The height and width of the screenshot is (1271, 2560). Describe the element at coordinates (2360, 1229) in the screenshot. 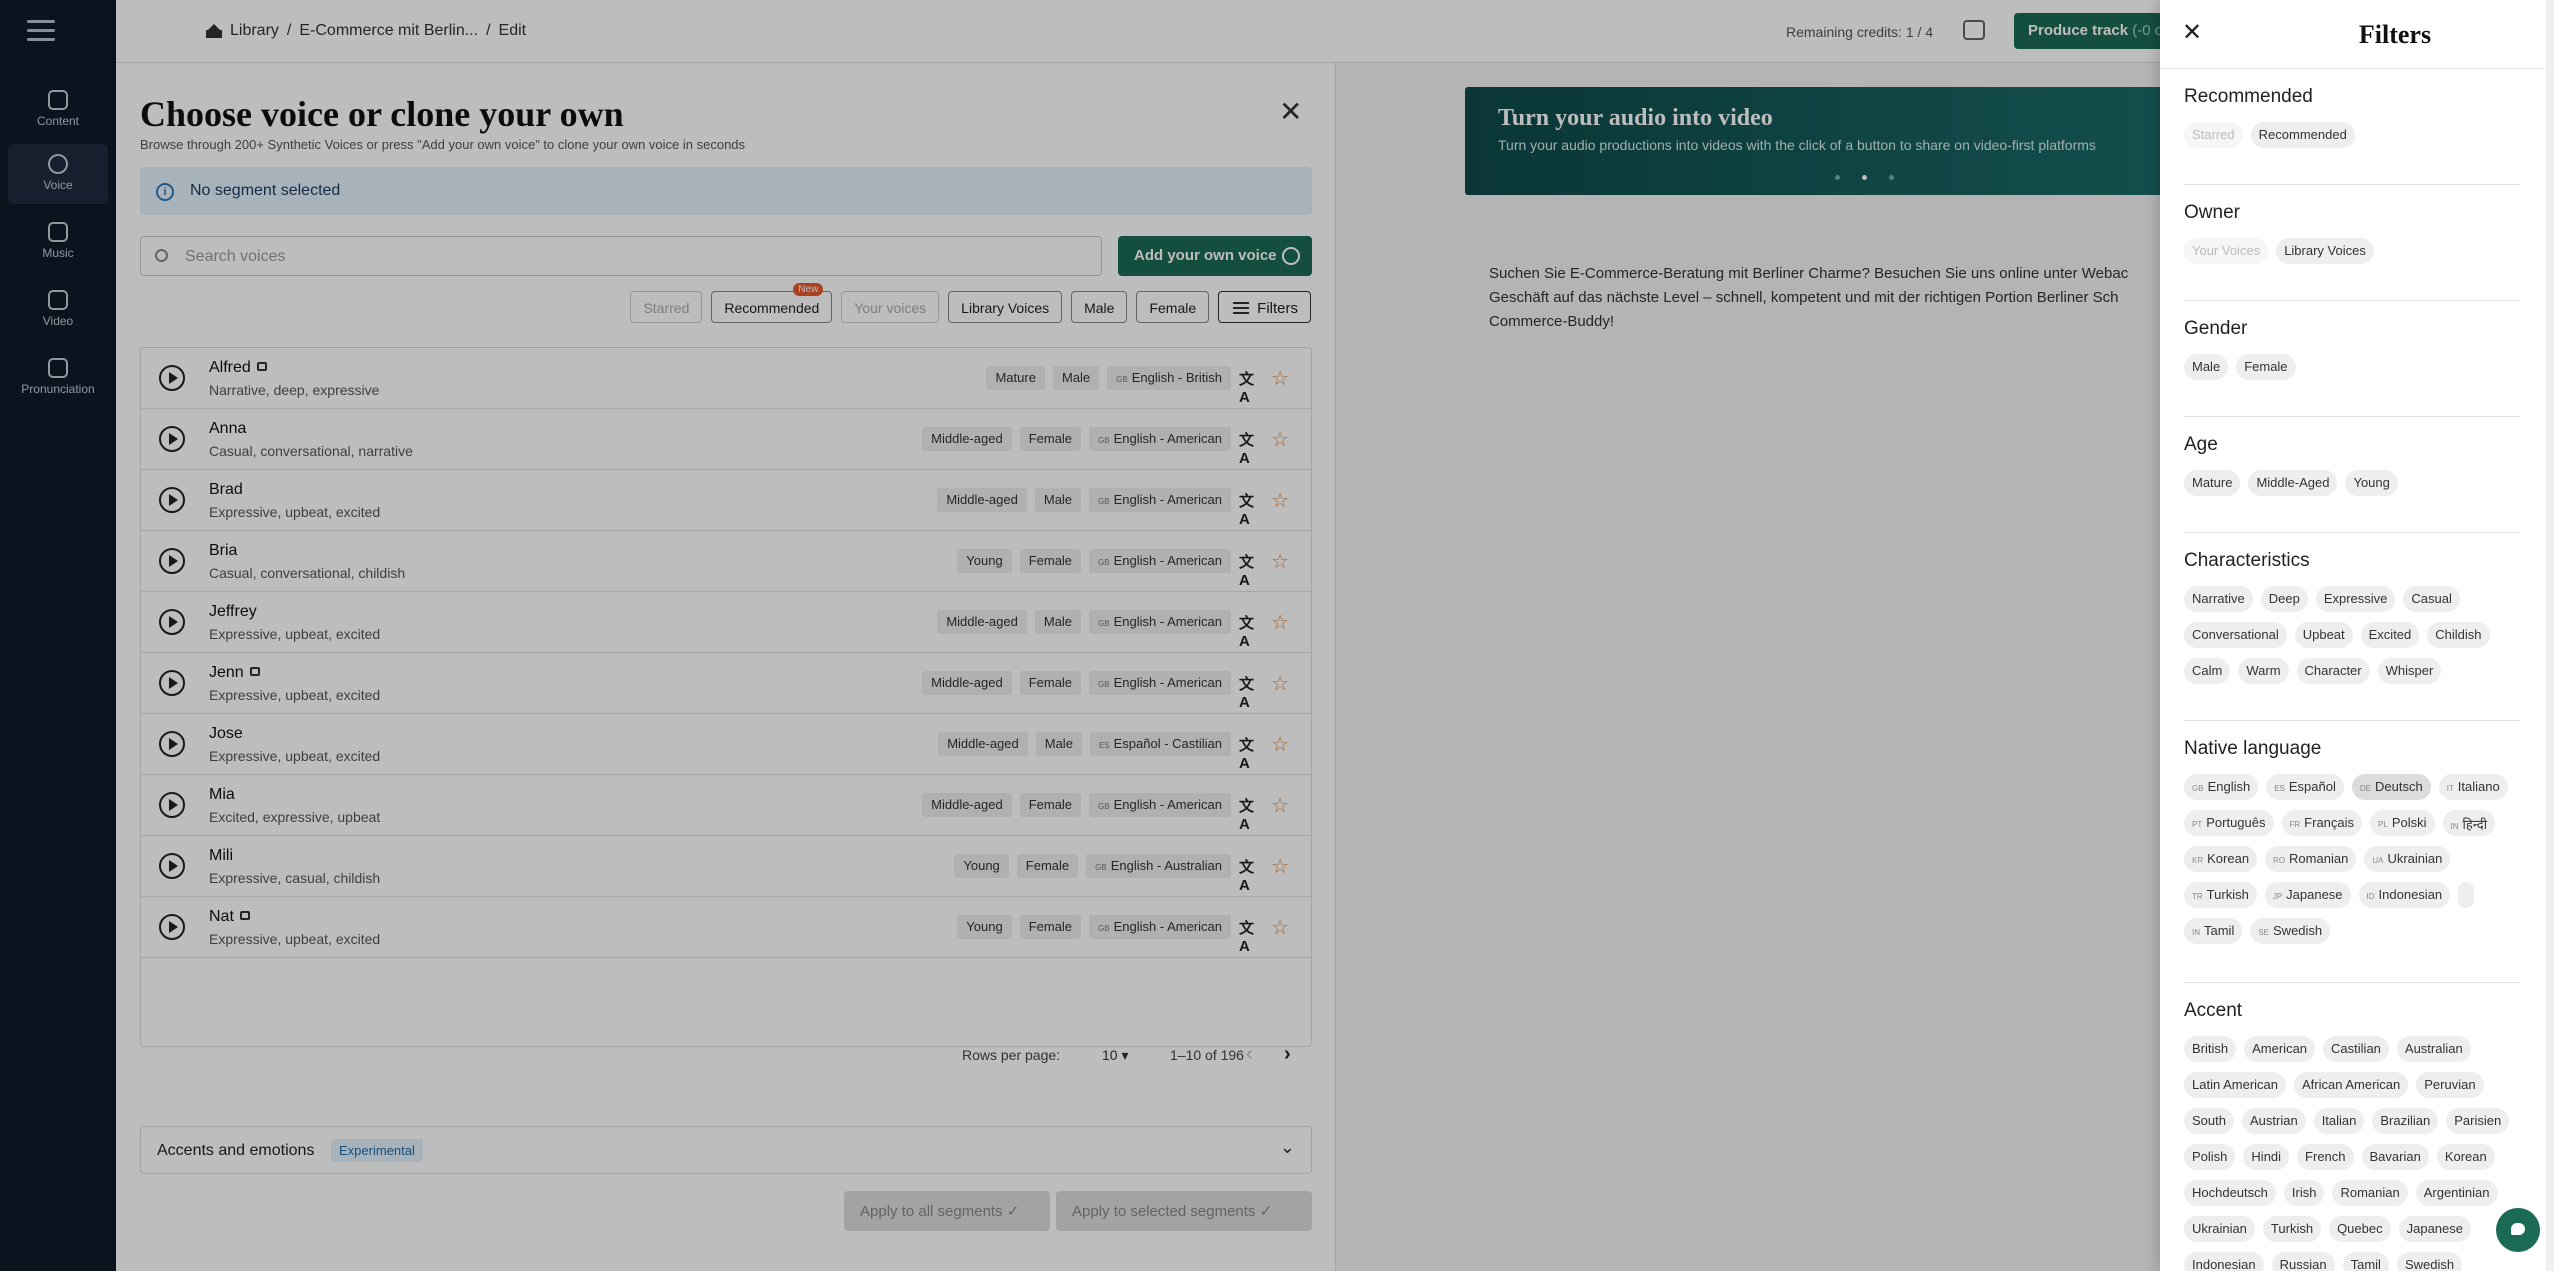

I see `filter-chip: Quebec` at that location.